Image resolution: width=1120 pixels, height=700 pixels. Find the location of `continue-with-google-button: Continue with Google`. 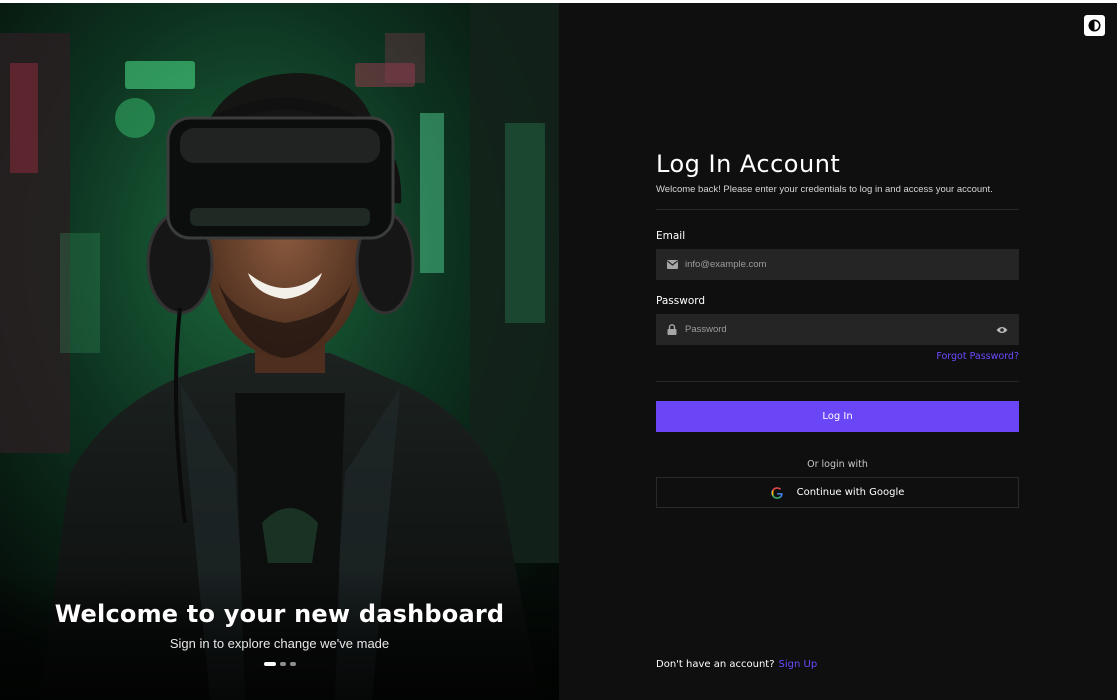

continue-with-google-button: Continue with Google is located at coordinates (837, 492).